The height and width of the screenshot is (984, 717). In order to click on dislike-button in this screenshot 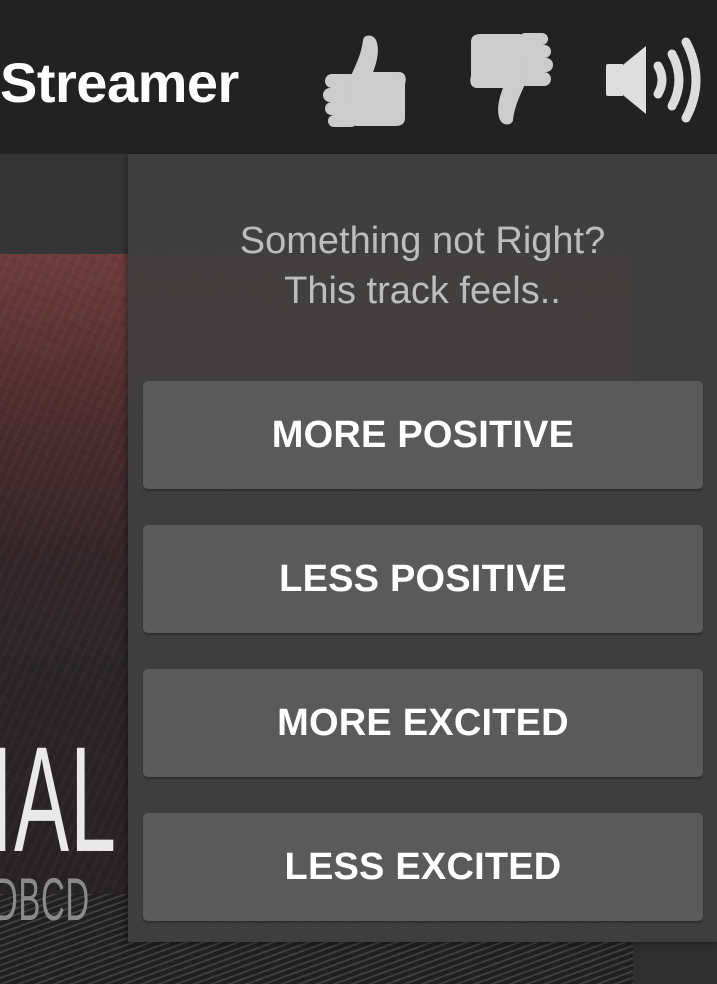, I will do `click(512, 80)`.